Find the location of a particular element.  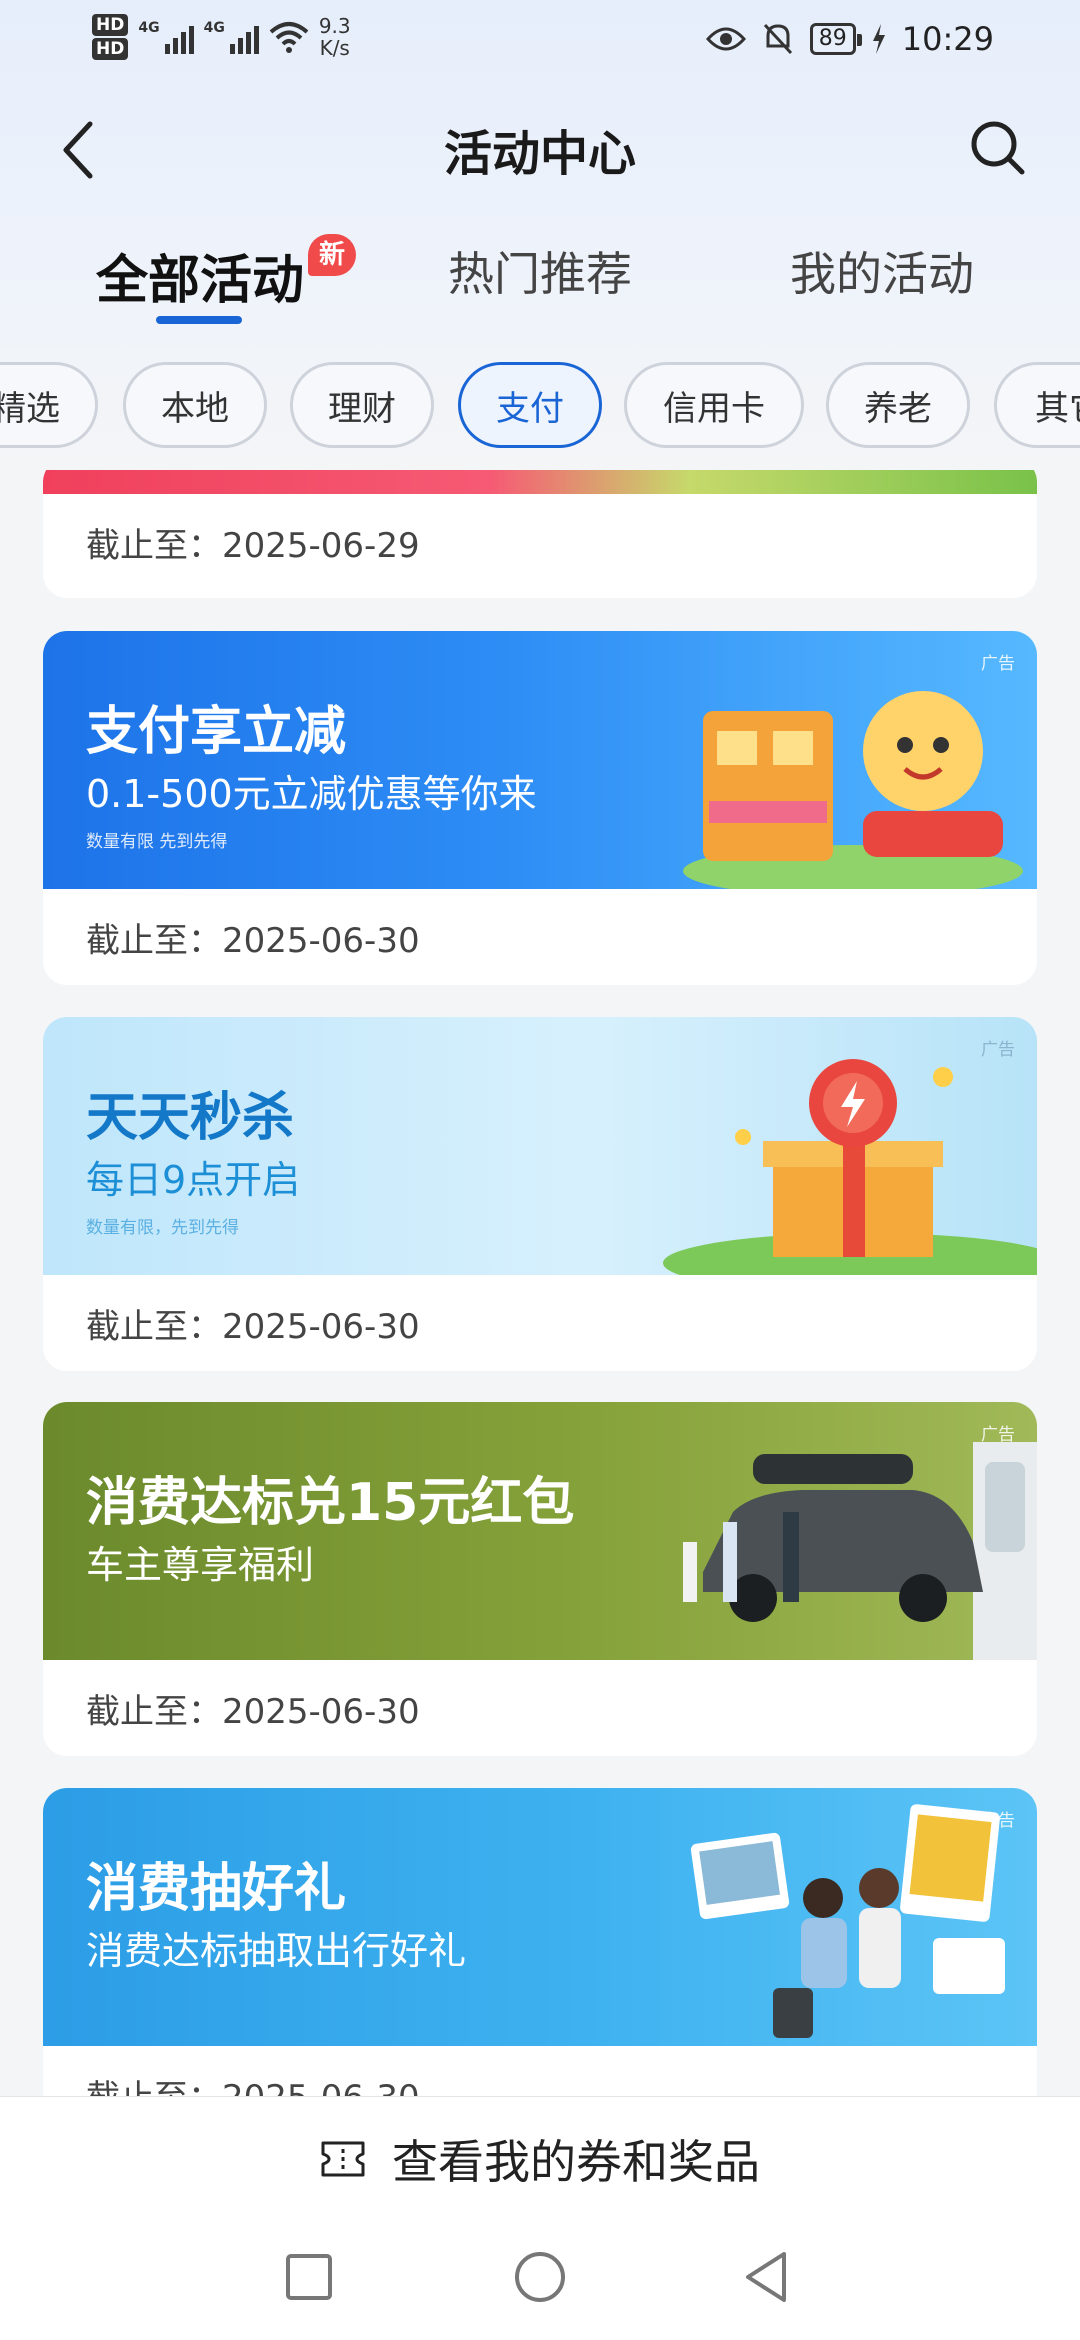

category-filter-bar: 精选 本地 理财 支付 信用卡 养老 其它 is located at coordinates (540, 405).